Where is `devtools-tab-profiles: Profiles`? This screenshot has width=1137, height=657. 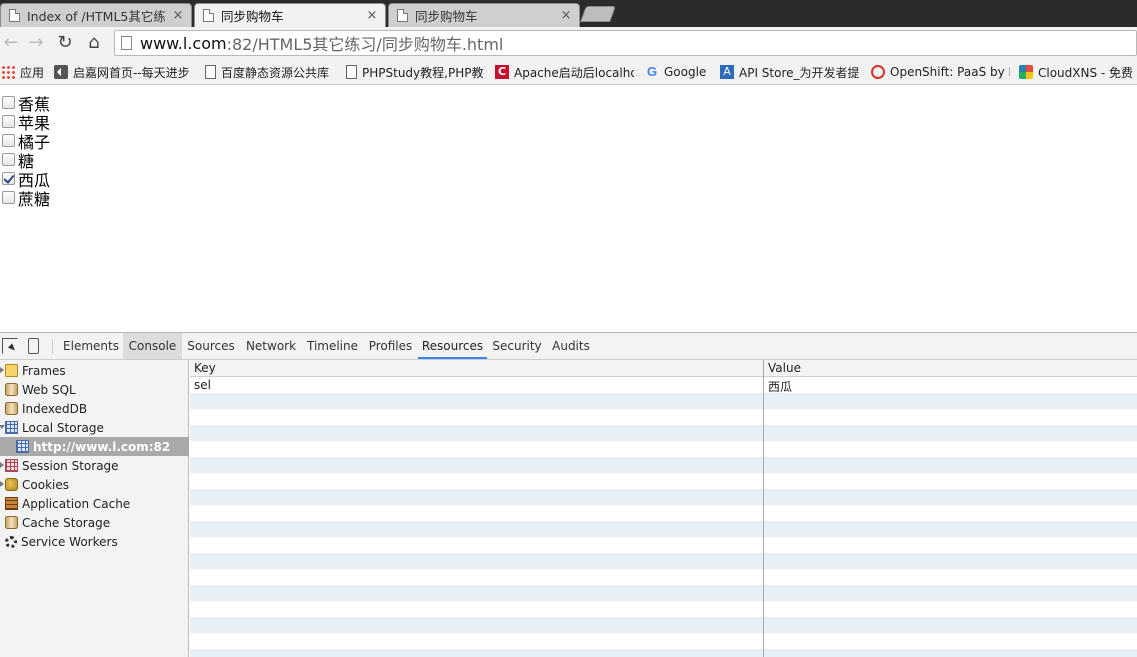 devtools-tab-profiles: Profiles is located at coordinates (390, 346).